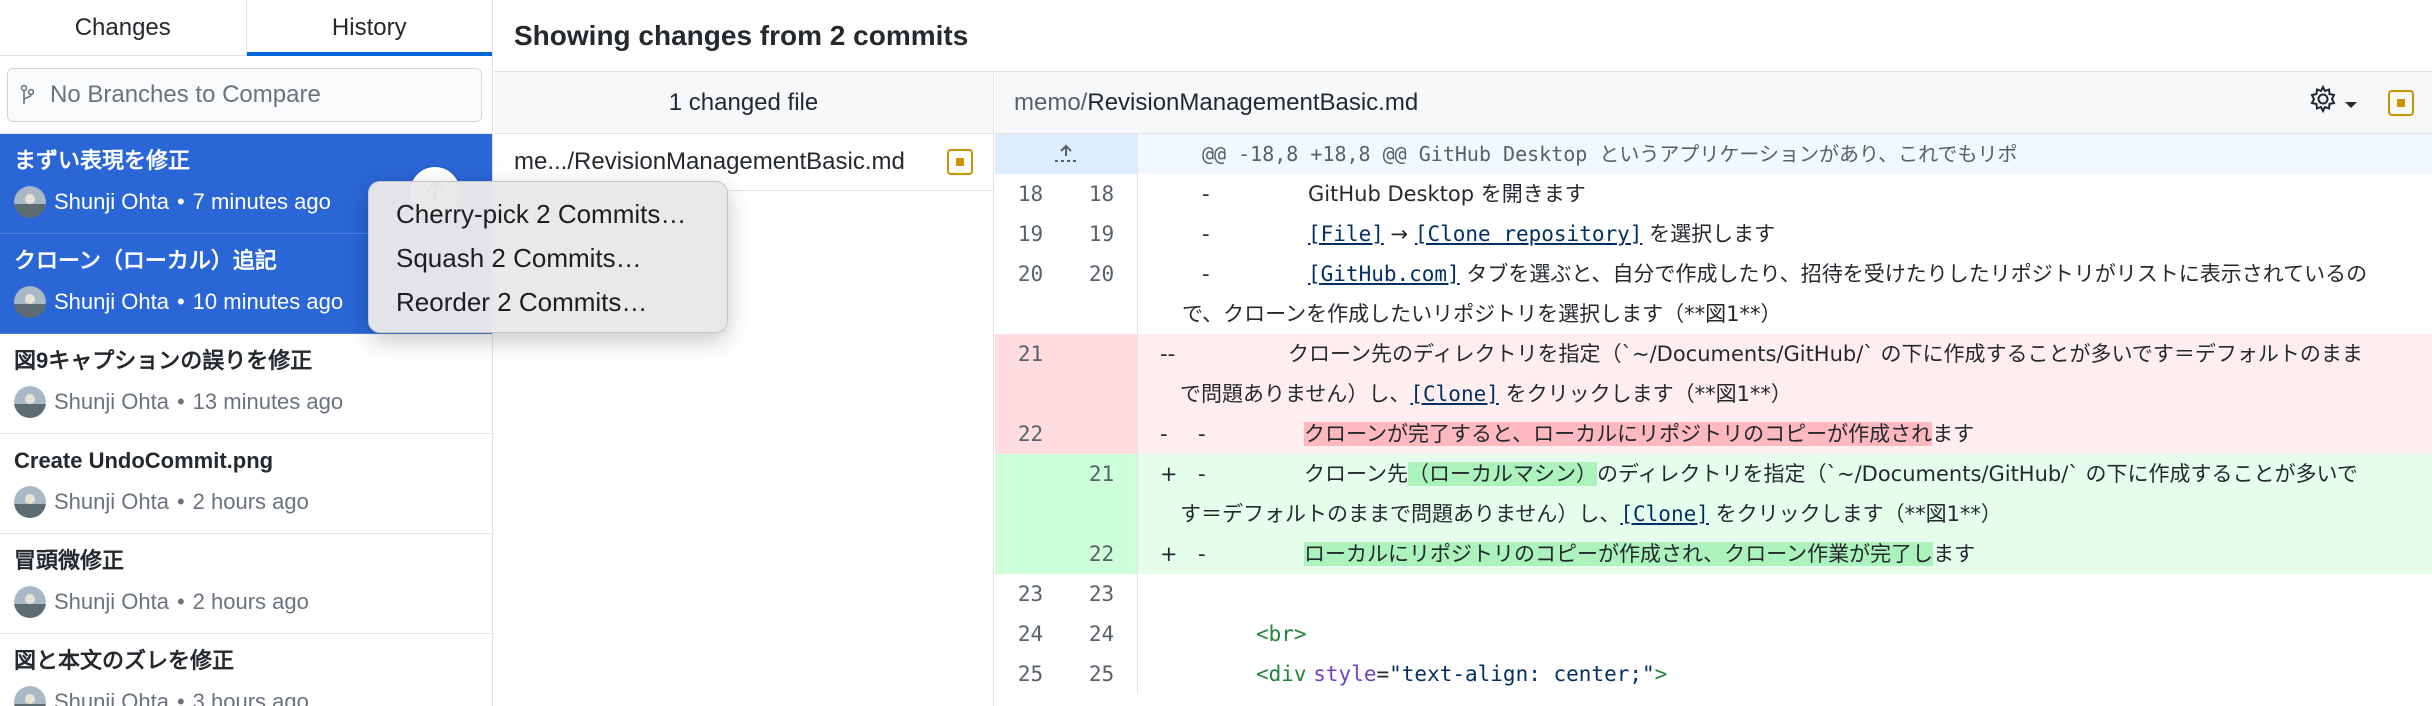 This screenshot has width=2432, height=706. What do you see at coordinates (1030, 554) in the screenshot?
I see `old-line-number` at bounding box center [1030, 554].